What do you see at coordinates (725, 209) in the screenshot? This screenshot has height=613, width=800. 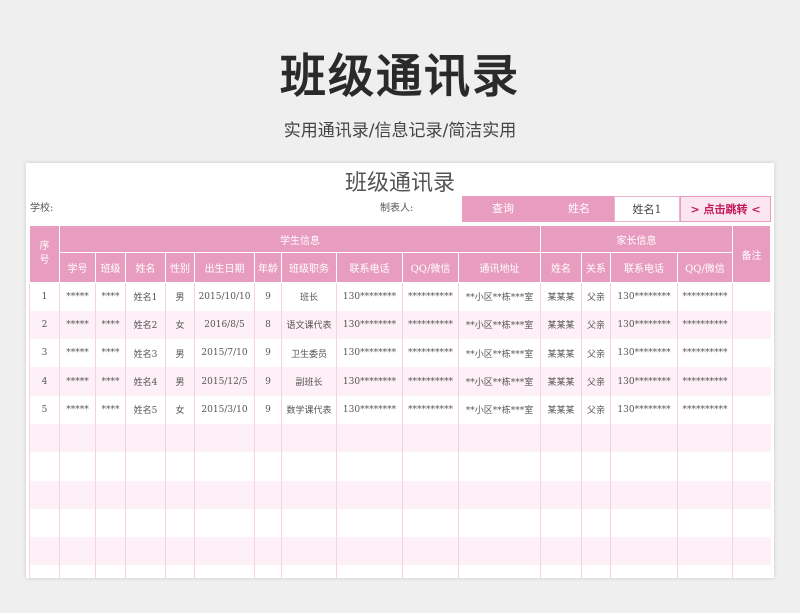 I see `jump-button: > 点击跳转 <` at bounding box center [725, 209].